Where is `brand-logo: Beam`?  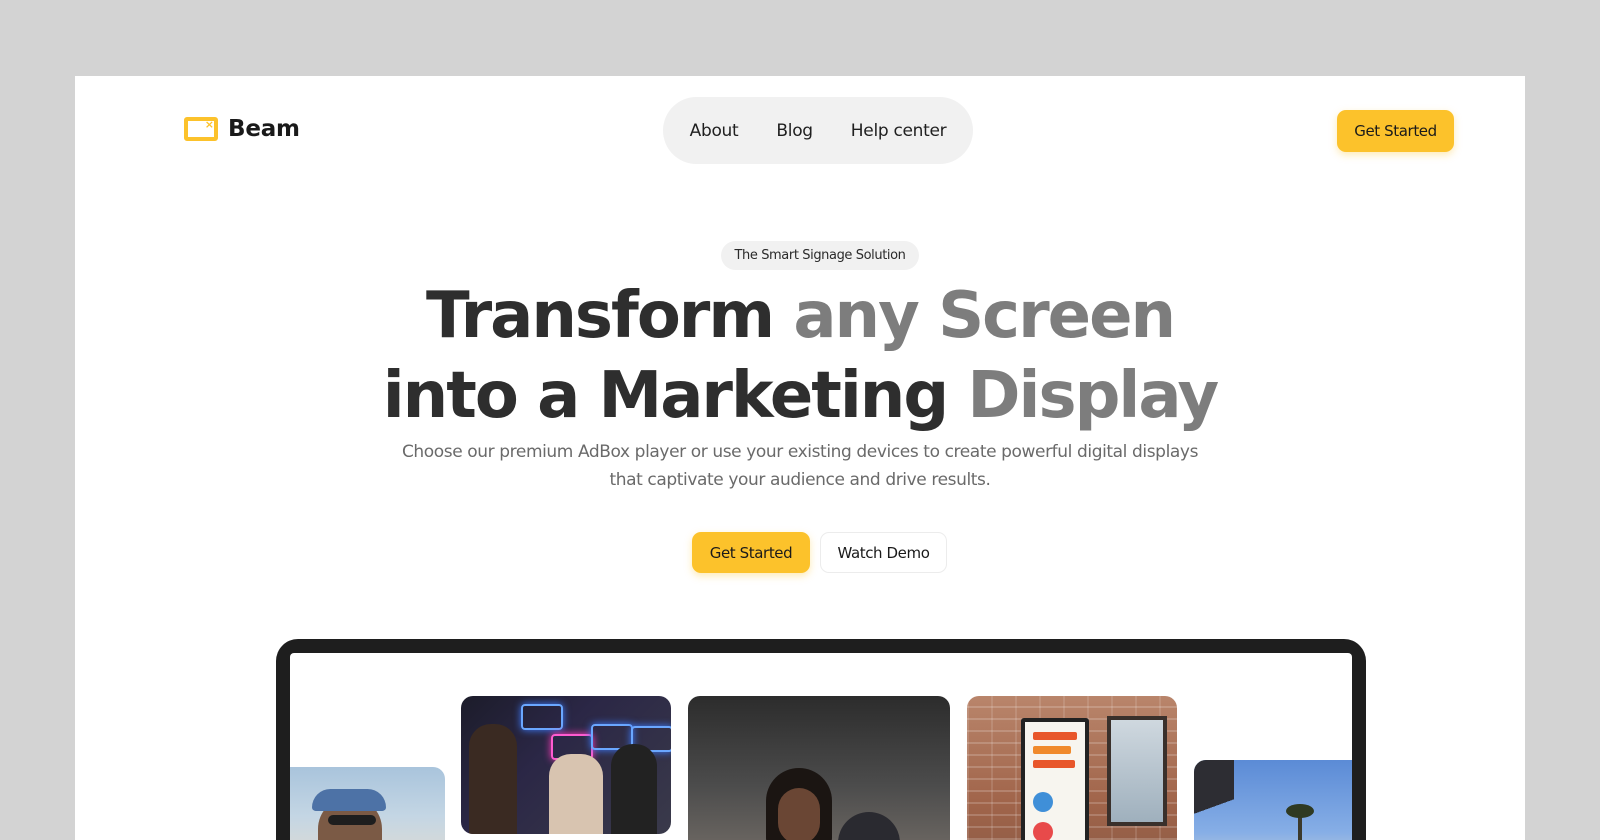
brand-logo: Beam is located at coordinates (242, 129).